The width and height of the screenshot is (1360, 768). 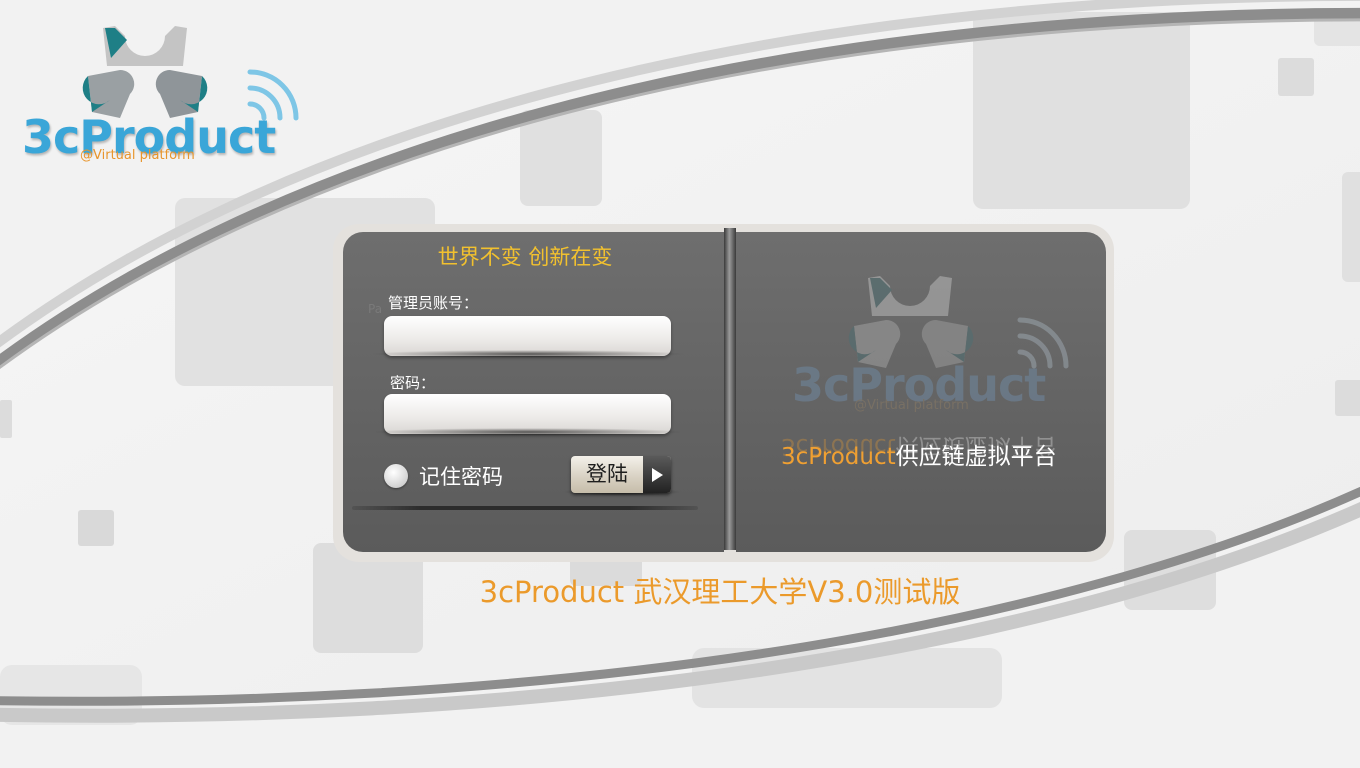 What do you see at coordinates (396, 476) in the screenshot?
I see `radio-button-icon` at bounding box center [396, 476].